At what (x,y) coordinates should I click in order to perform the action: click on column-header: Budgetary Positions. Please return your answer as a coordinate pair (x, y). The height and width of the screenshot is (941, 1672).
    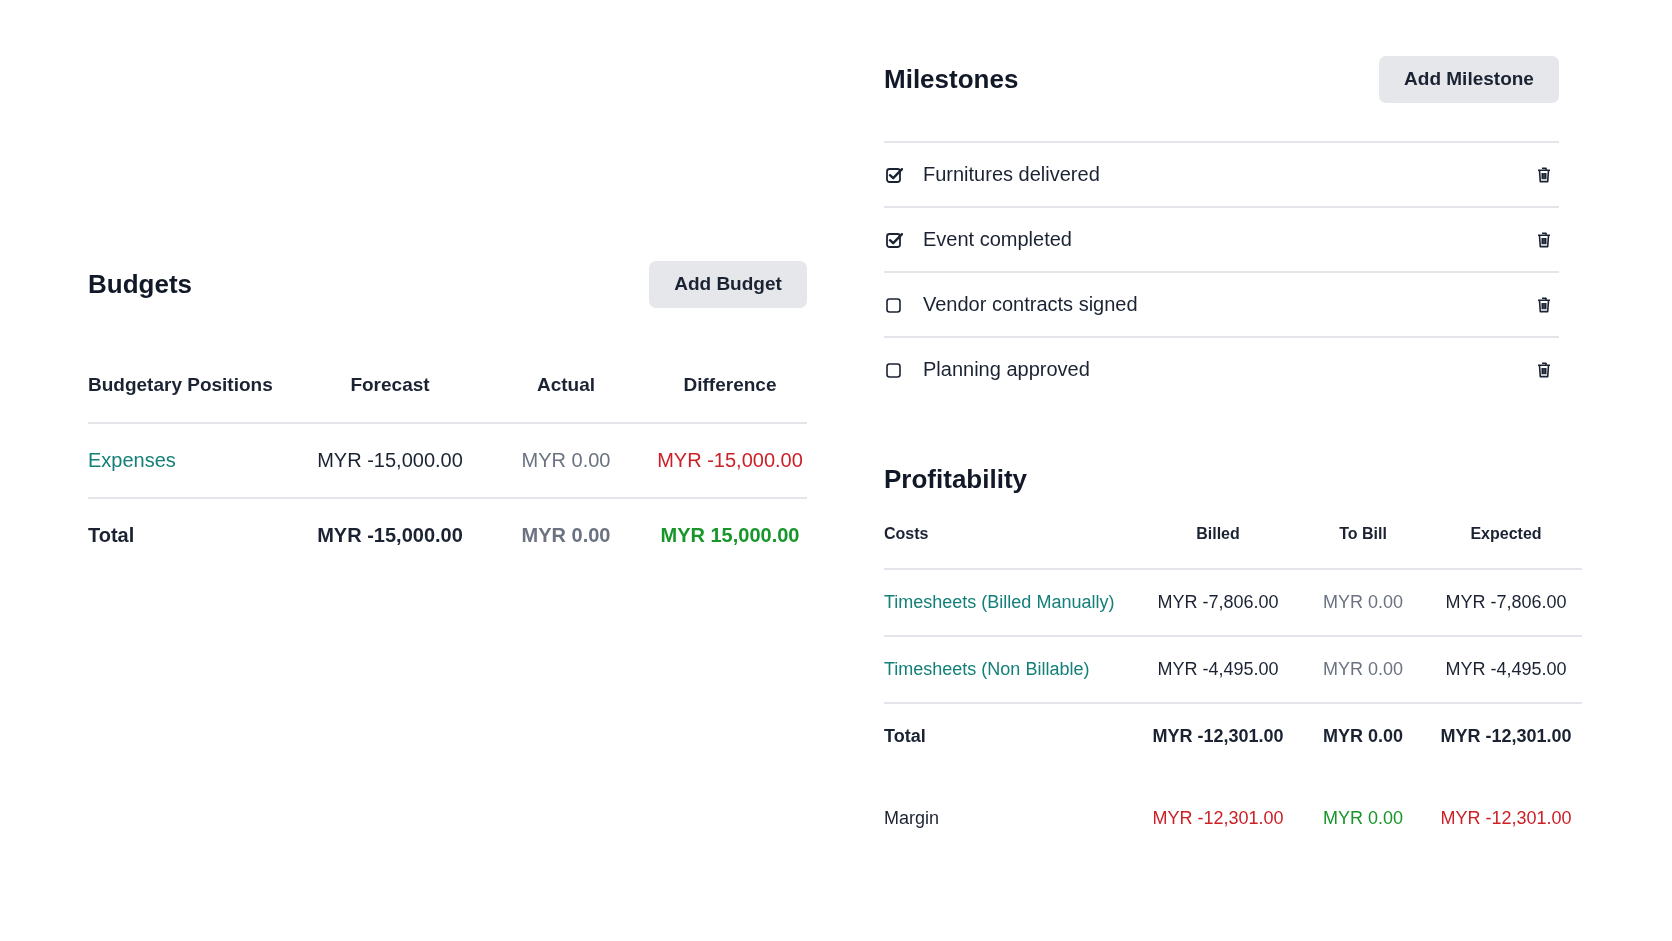
    Looking at the image, I should click on (180, 385).